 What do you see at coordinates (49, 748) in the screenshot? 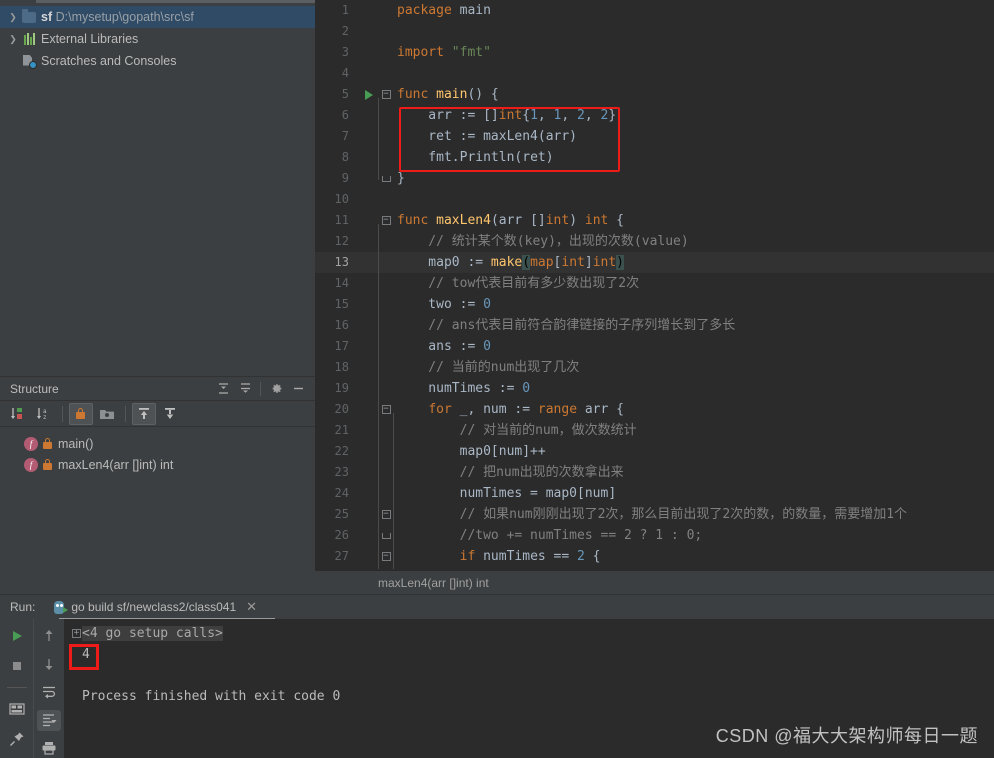
I see `print-icon` at bounding box center [49, 748].